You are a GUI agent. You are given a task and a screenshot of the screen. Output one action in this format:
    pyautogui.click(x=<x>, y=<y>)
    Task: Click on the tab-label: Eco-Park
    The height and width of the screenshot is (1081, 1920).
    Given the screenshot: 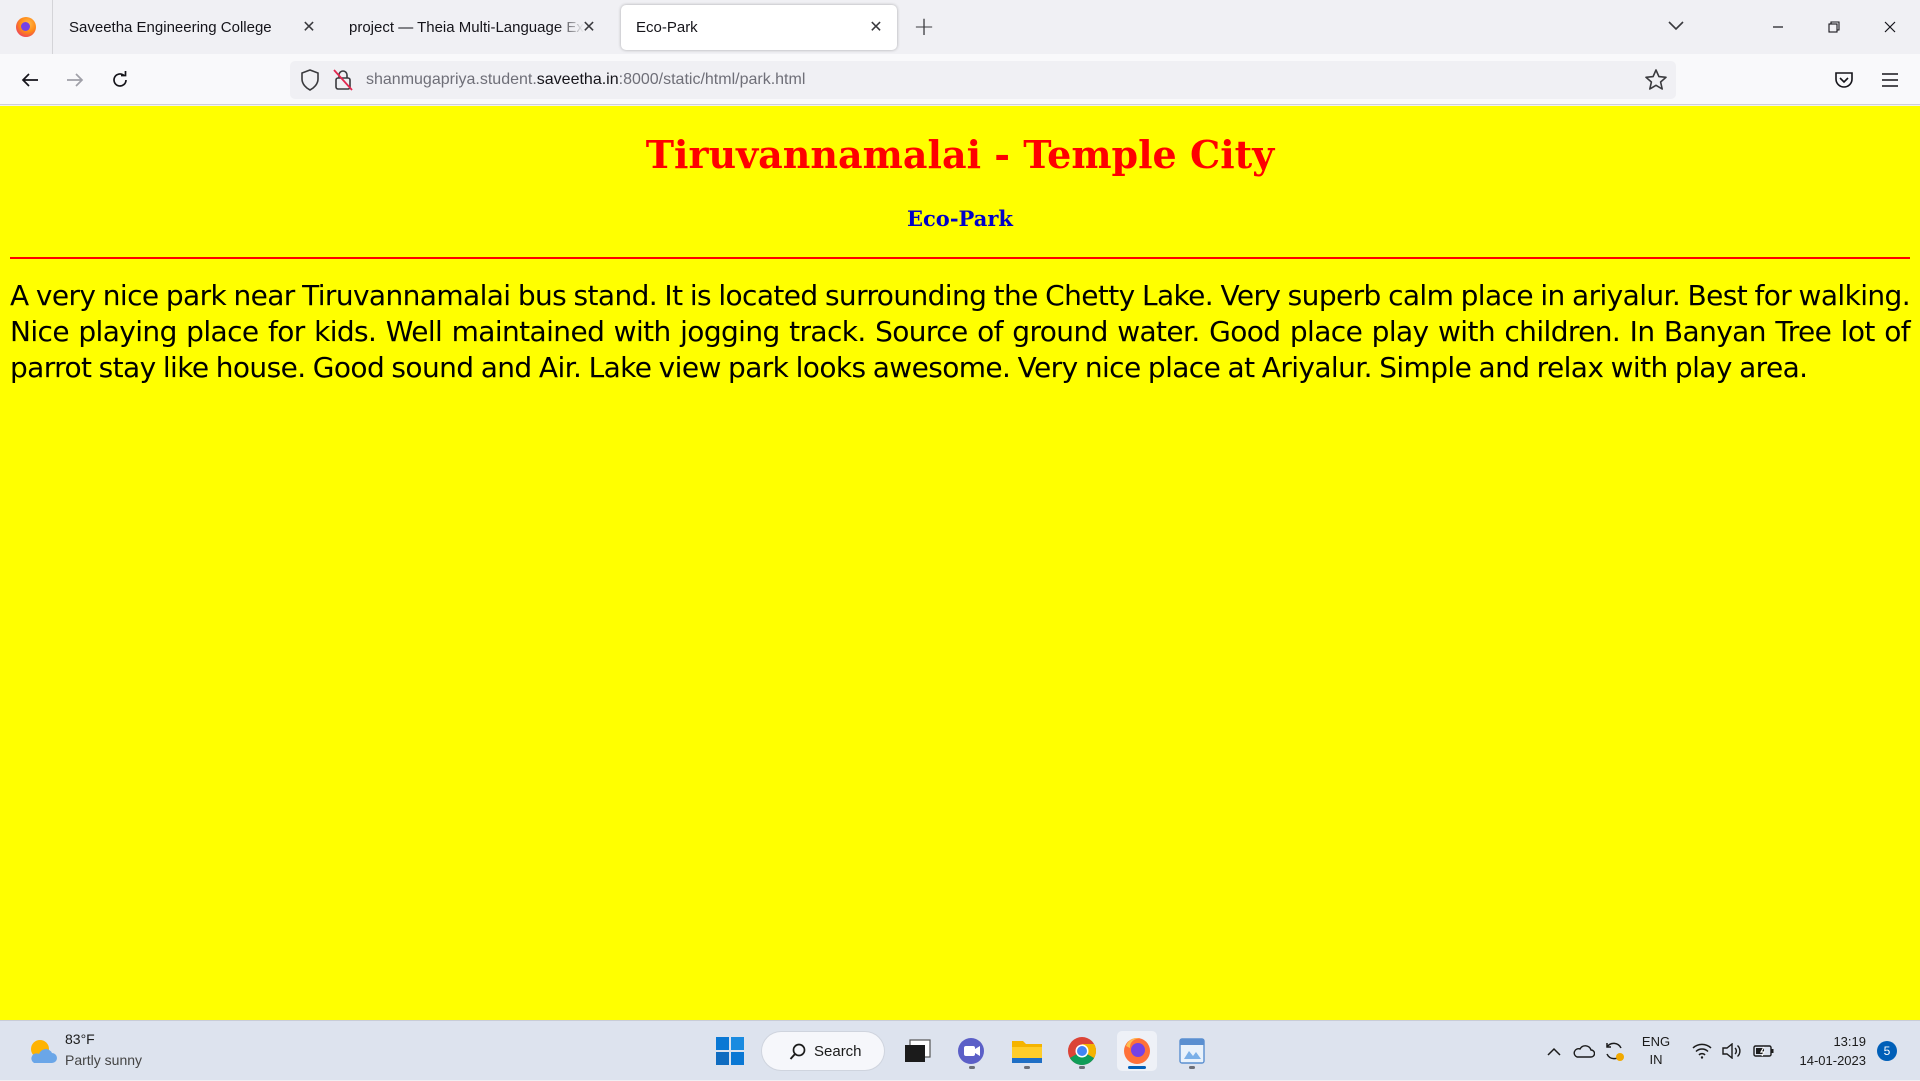 What is the action you would take?
    pyautogui.click(x=667, y=27)
    